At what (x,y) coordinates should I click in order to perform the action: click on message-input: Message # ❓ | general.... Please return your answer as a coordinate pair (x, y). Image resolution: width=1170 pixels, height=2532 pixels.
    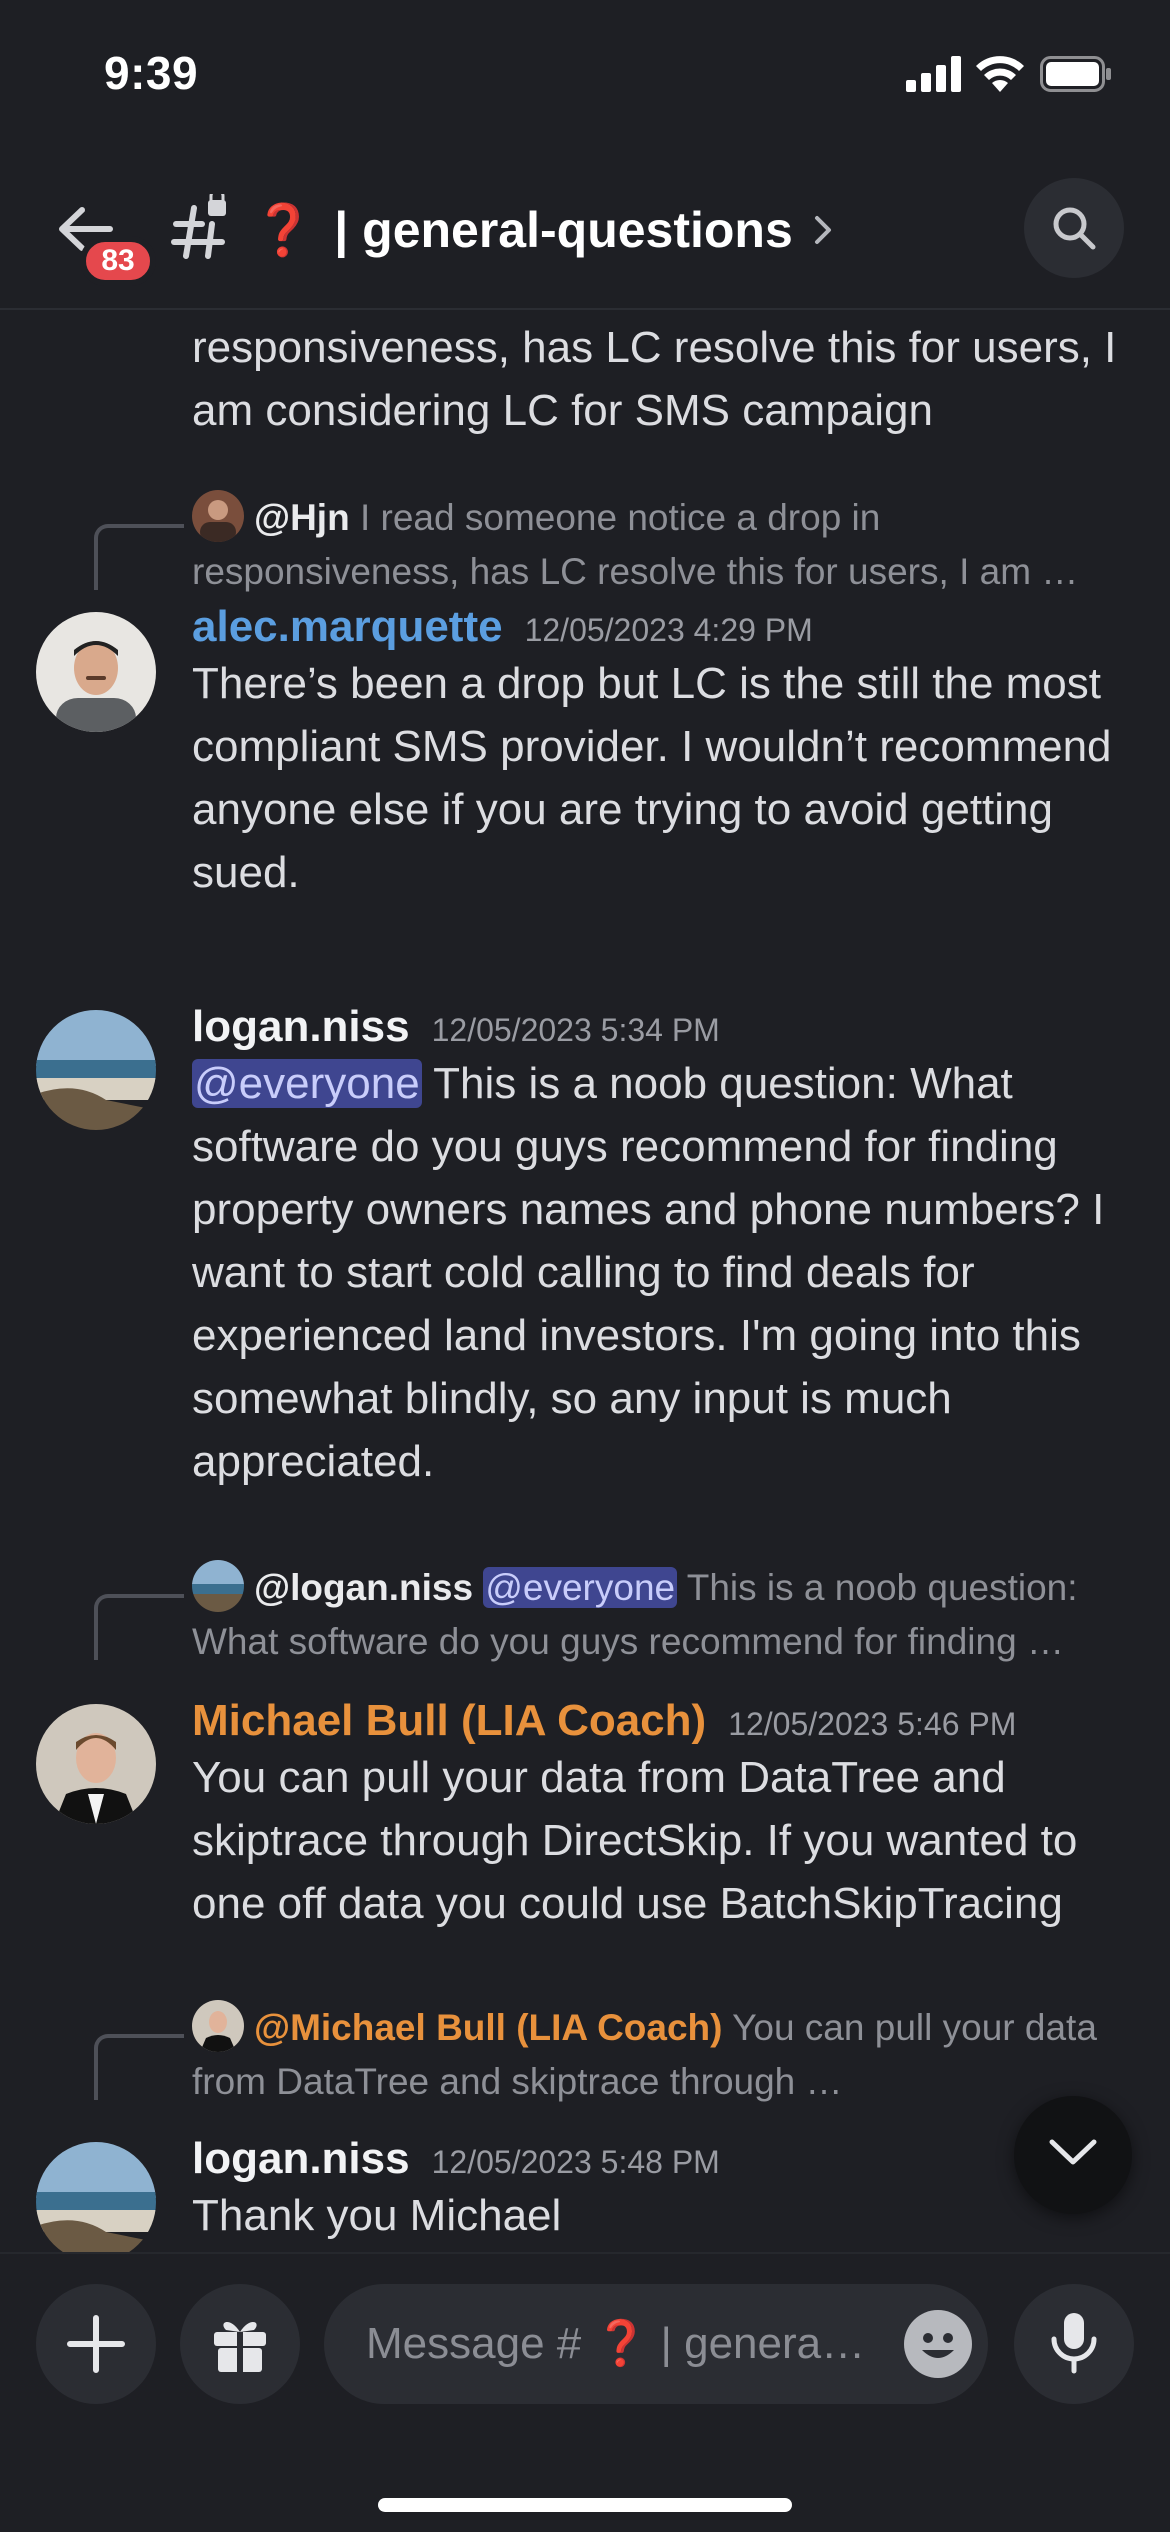
    Looking at the image, I should click on (656, 2344).